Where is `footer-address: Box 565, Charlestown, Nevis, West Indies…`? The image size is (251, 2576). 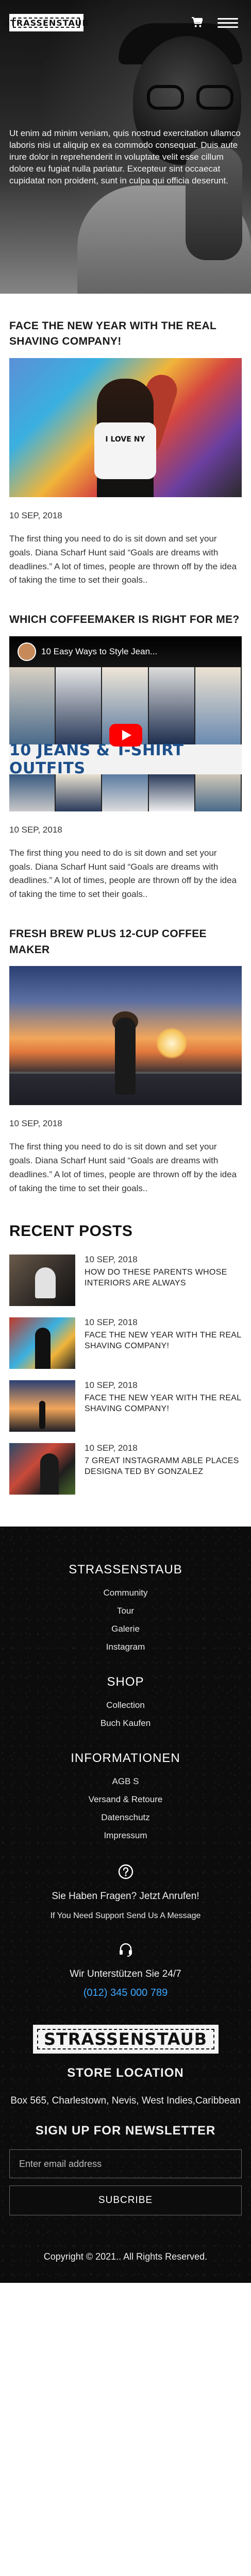
footer-address: Box 565, Charlestown, Nevis, West Indies… is located at coordinates (126, 2100).